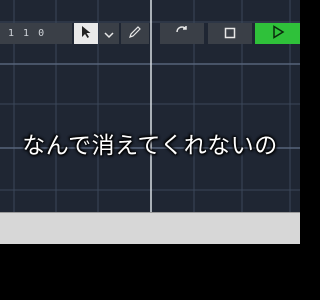 The image size is (320, 300). I want to click on position-bar: 1, so click(11, 33).